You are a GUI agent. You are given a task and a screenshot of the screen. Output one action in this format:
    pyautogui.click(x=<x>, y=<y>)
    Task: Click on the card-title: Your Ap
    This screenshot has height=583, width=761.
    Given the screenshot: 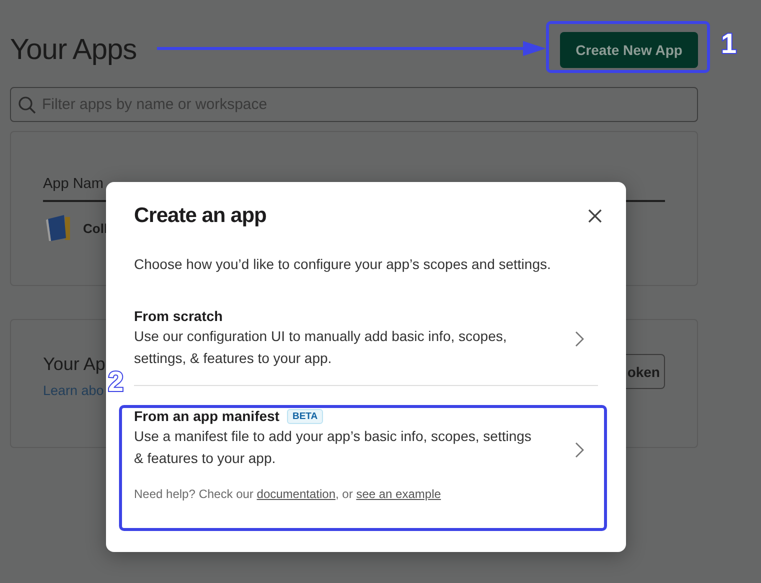 What is the action you would take?
    pyautogui.click(x=74, y=364)
    